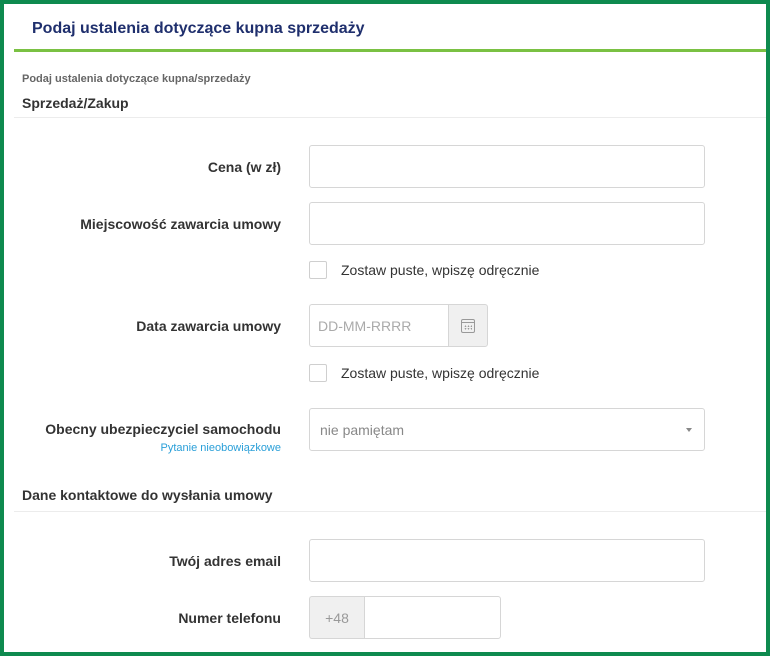 The height and width of the screenshot is (656, 770). Describe the element at coordinates (507, 429) in the screenshot. I see `insurer-select: nie pamiętam` at that location.